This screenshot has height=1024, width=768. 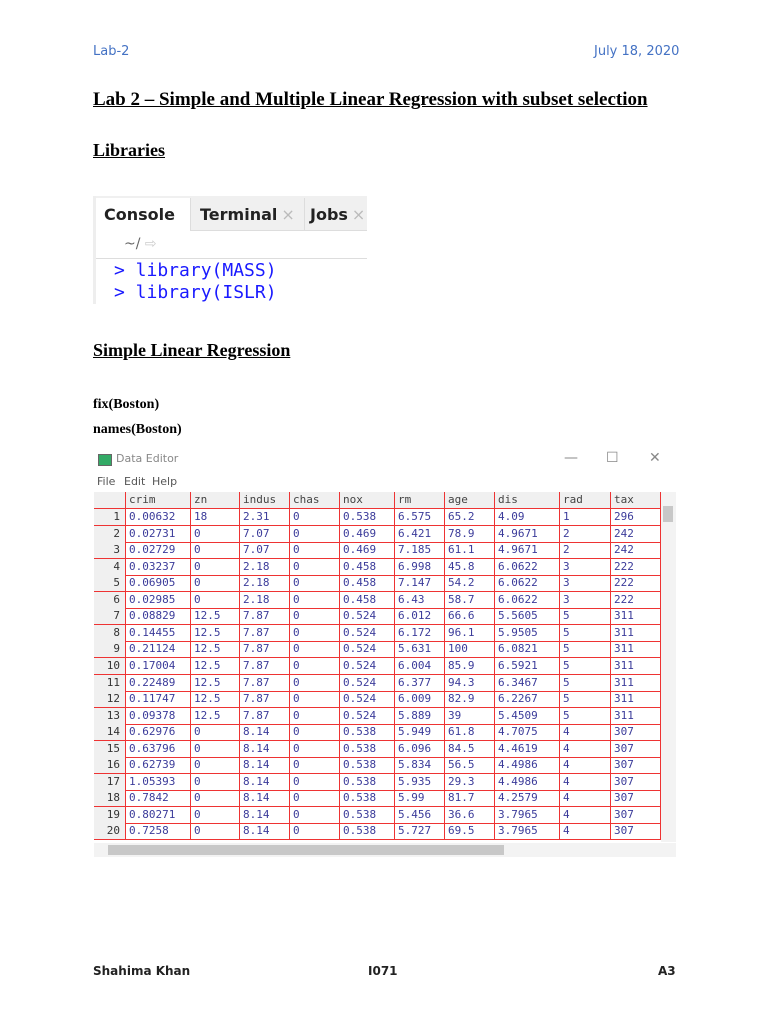 What do you see at coordinates (110, 633) in the screenshot?
I see `row-number: 8` at bounding box center [110, 633].